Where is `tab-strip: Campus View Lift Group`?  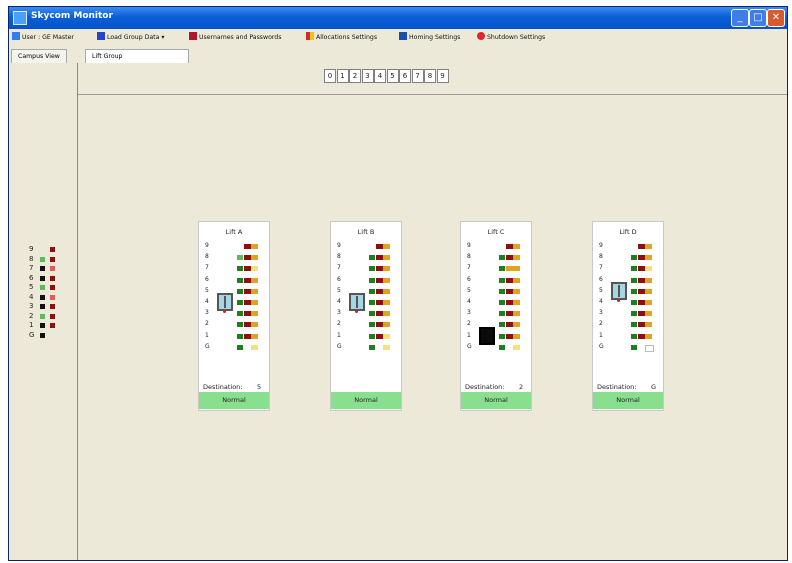 tab-strip: Campus View Lift Group is located at coordinates (398, 55).